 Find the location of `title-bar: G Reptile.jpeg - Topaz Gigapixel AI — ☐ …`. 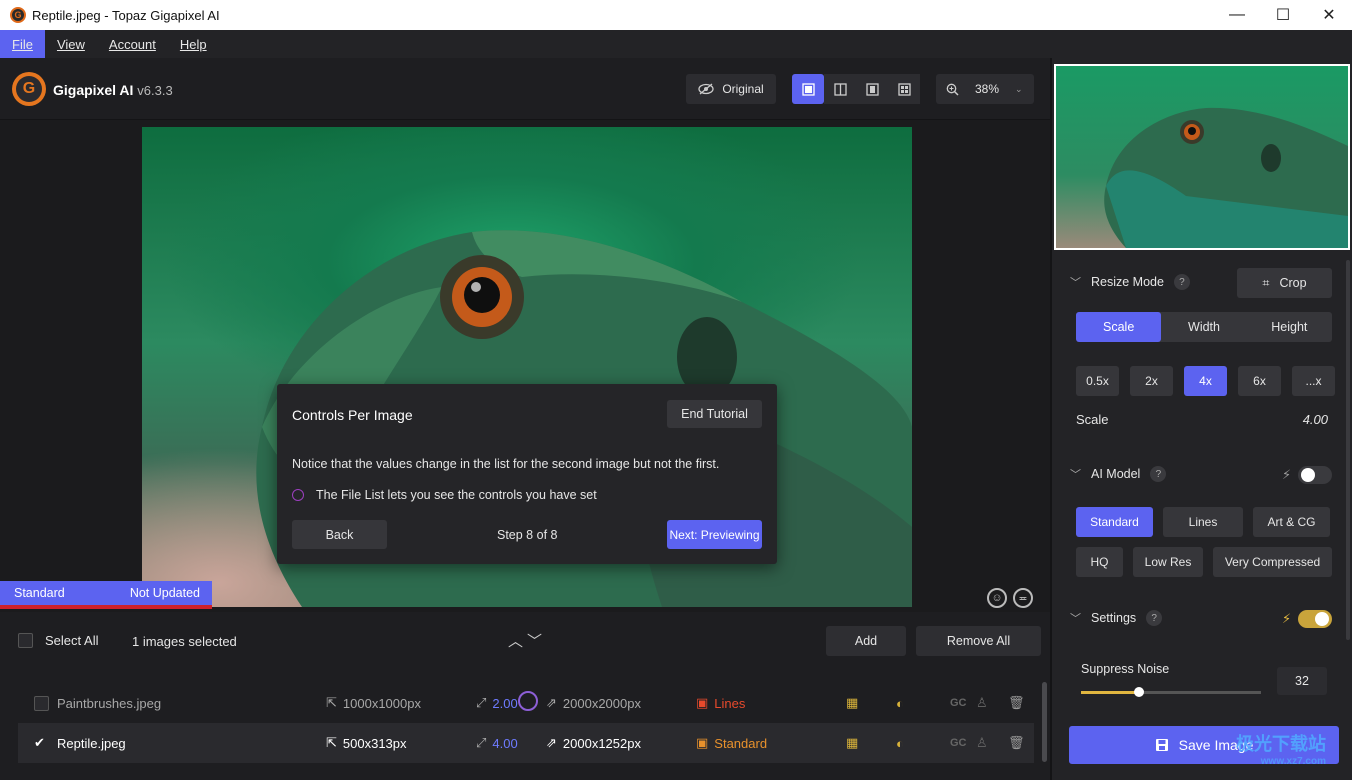

title-bar: G Reptile.jpeg - Topaz Gigapixel AI — ☐ … is located at coordinates (676, 15).